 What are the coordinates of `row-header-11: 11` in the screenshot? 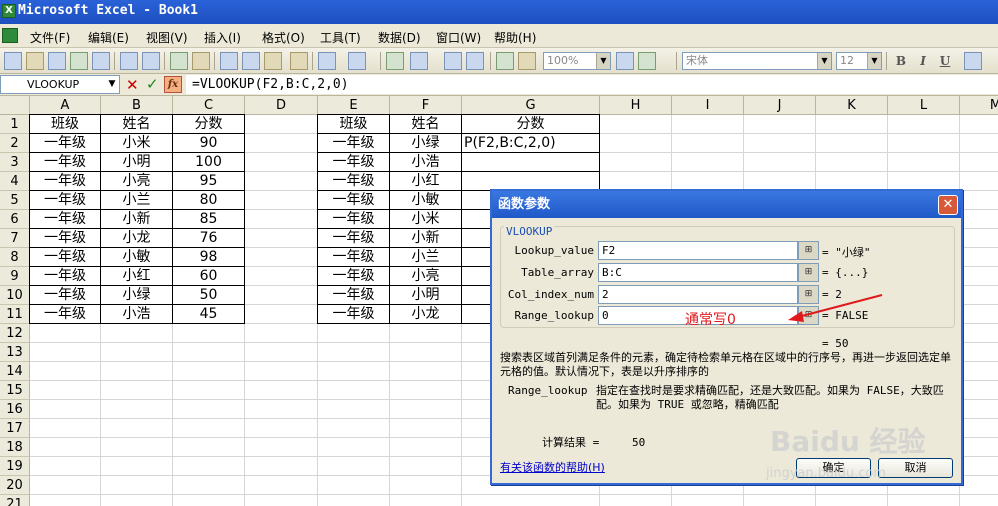 It's located at (15, 314).